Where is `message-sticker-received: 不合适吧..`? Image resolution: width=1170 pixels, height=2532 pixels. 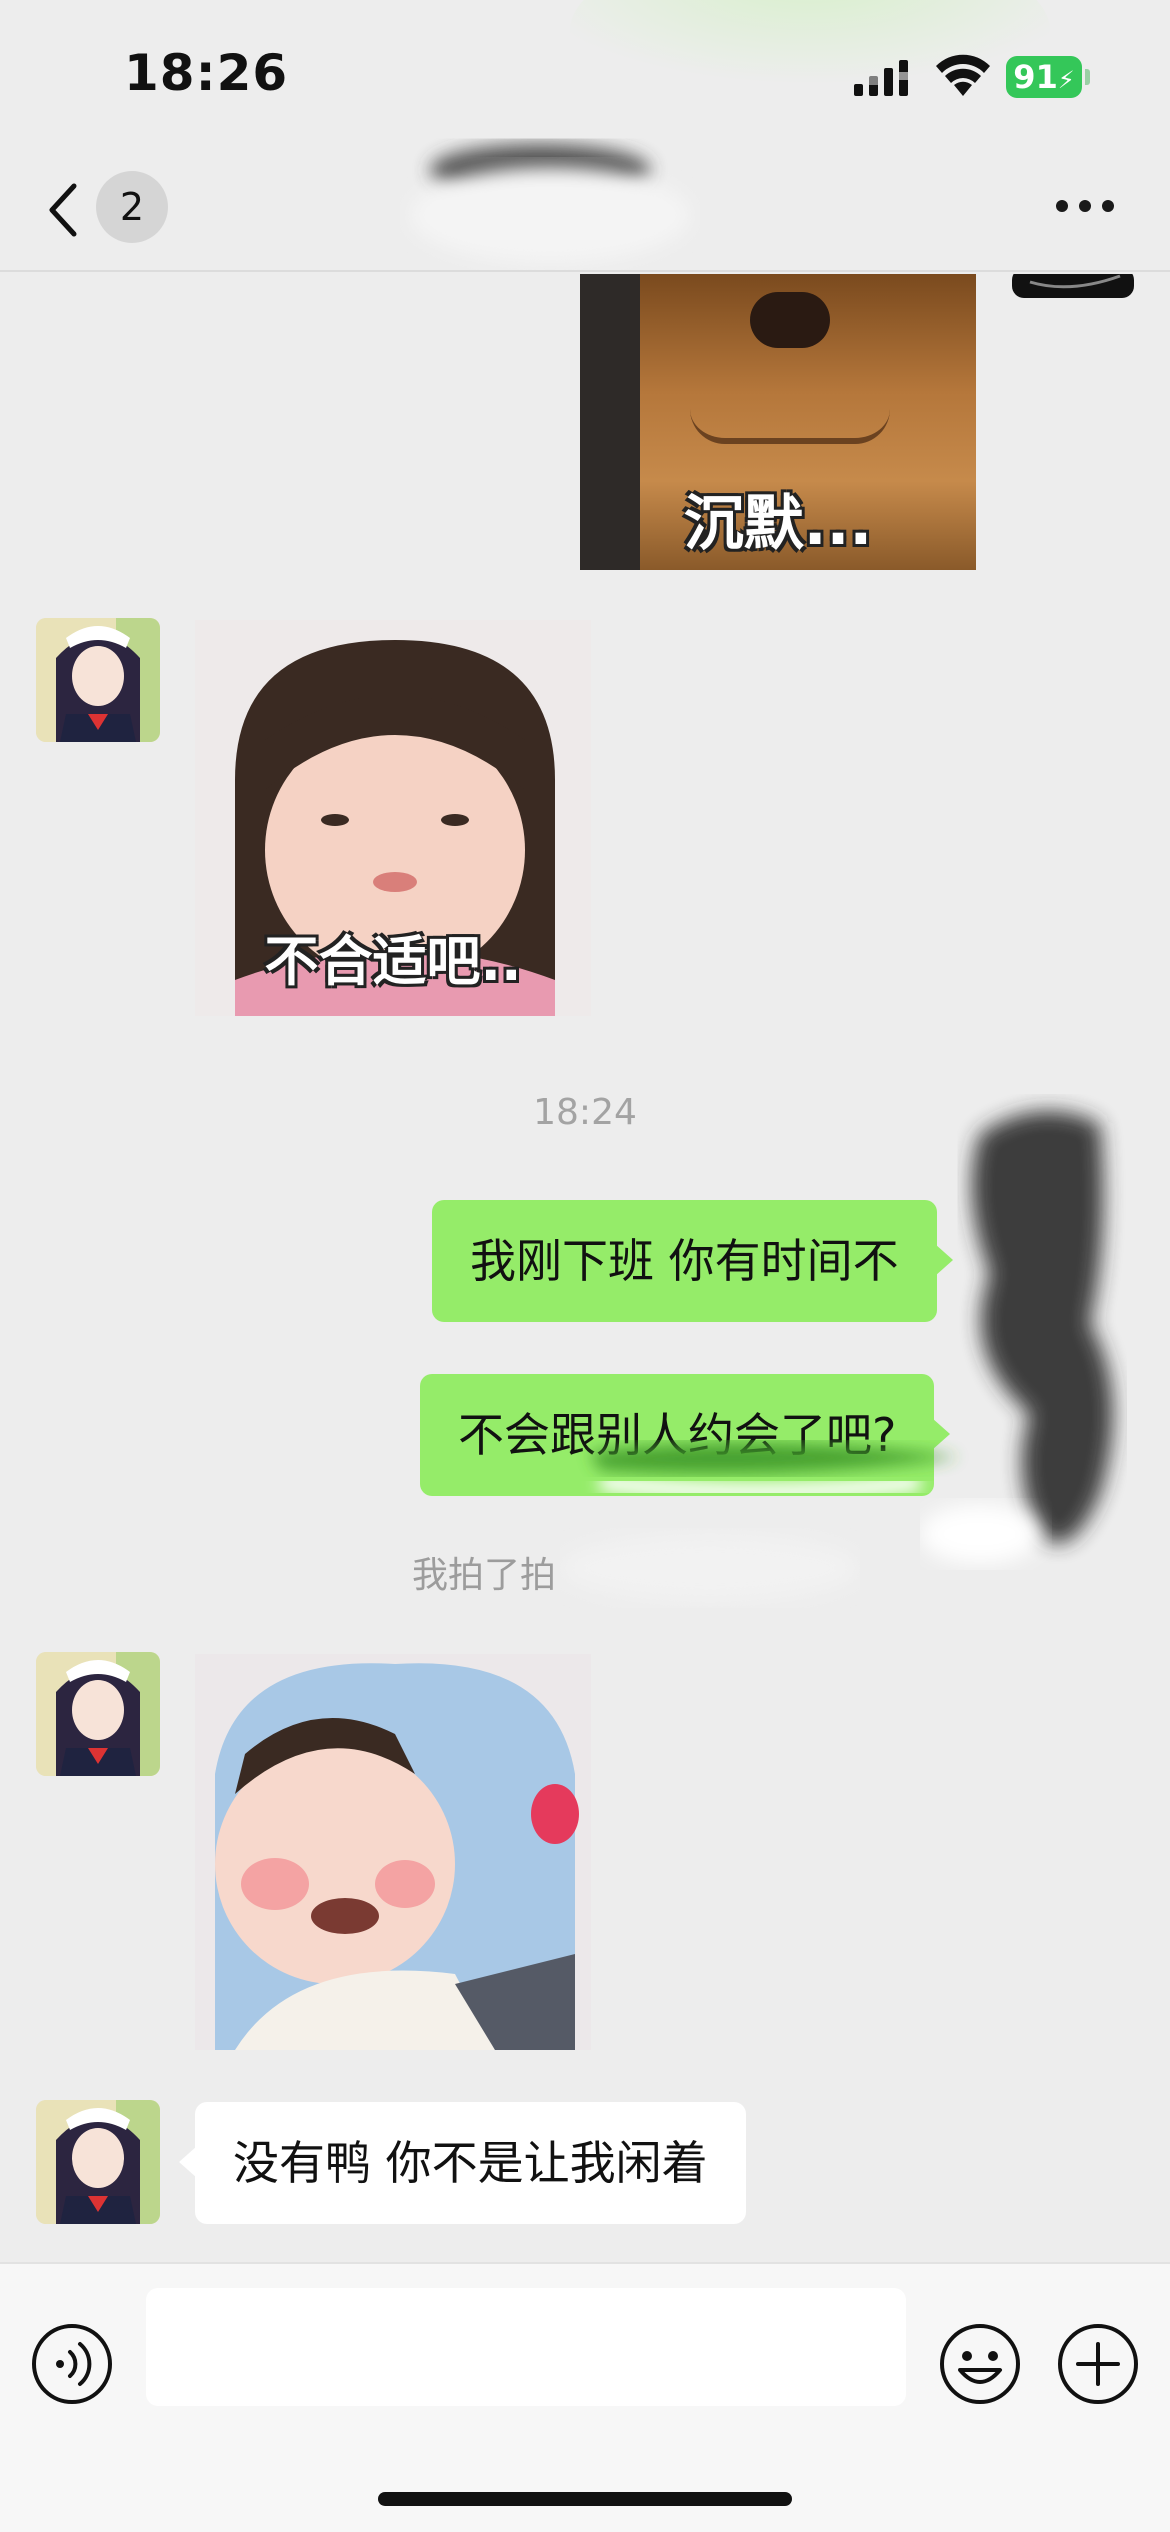
message-sticker-received: 不合适吧.. is located at coordinates (393, 818).